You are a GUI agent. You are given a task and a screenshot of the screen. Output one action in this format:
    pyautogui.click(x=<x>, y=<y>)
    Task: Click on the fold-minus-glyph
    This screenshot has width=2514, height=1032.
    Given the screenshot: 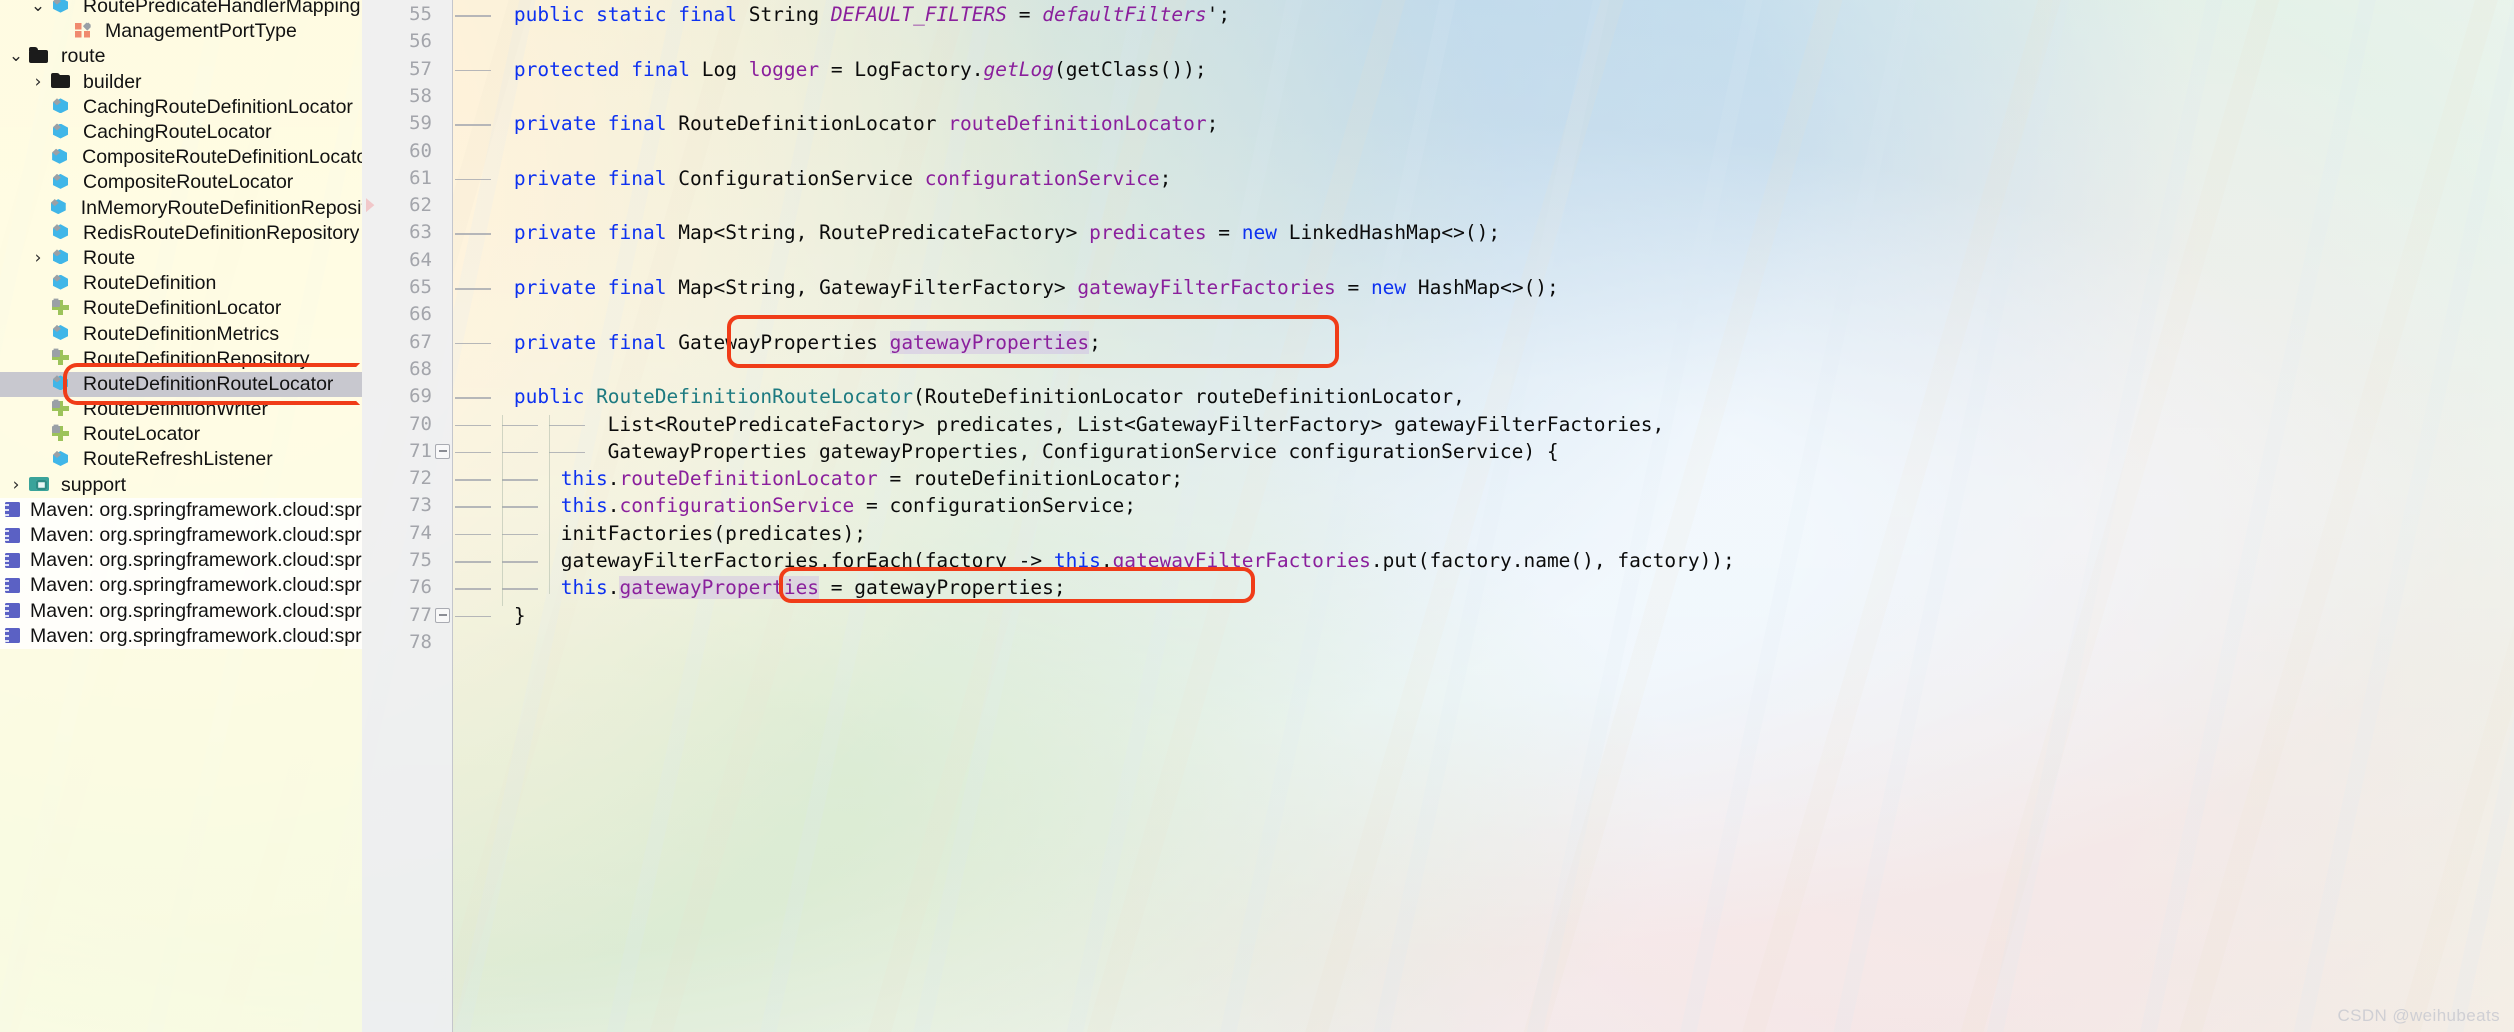 What is the action you would take?
    pyautogui.click(x=442, y=615)
    